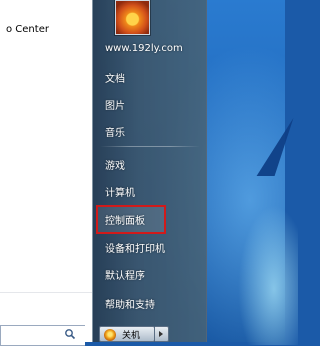 This screenshot has width=320, height=346. Describe the element at coordinates (150, 146) in the screenshot. I see `menu-separator` at that location.